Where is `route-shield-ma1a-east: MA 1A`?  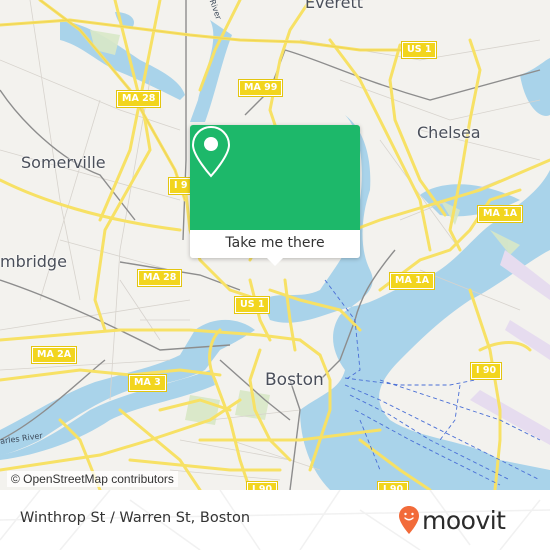 route-shield-ma1a-east: MA 1A is located at coordinates (500, 214).